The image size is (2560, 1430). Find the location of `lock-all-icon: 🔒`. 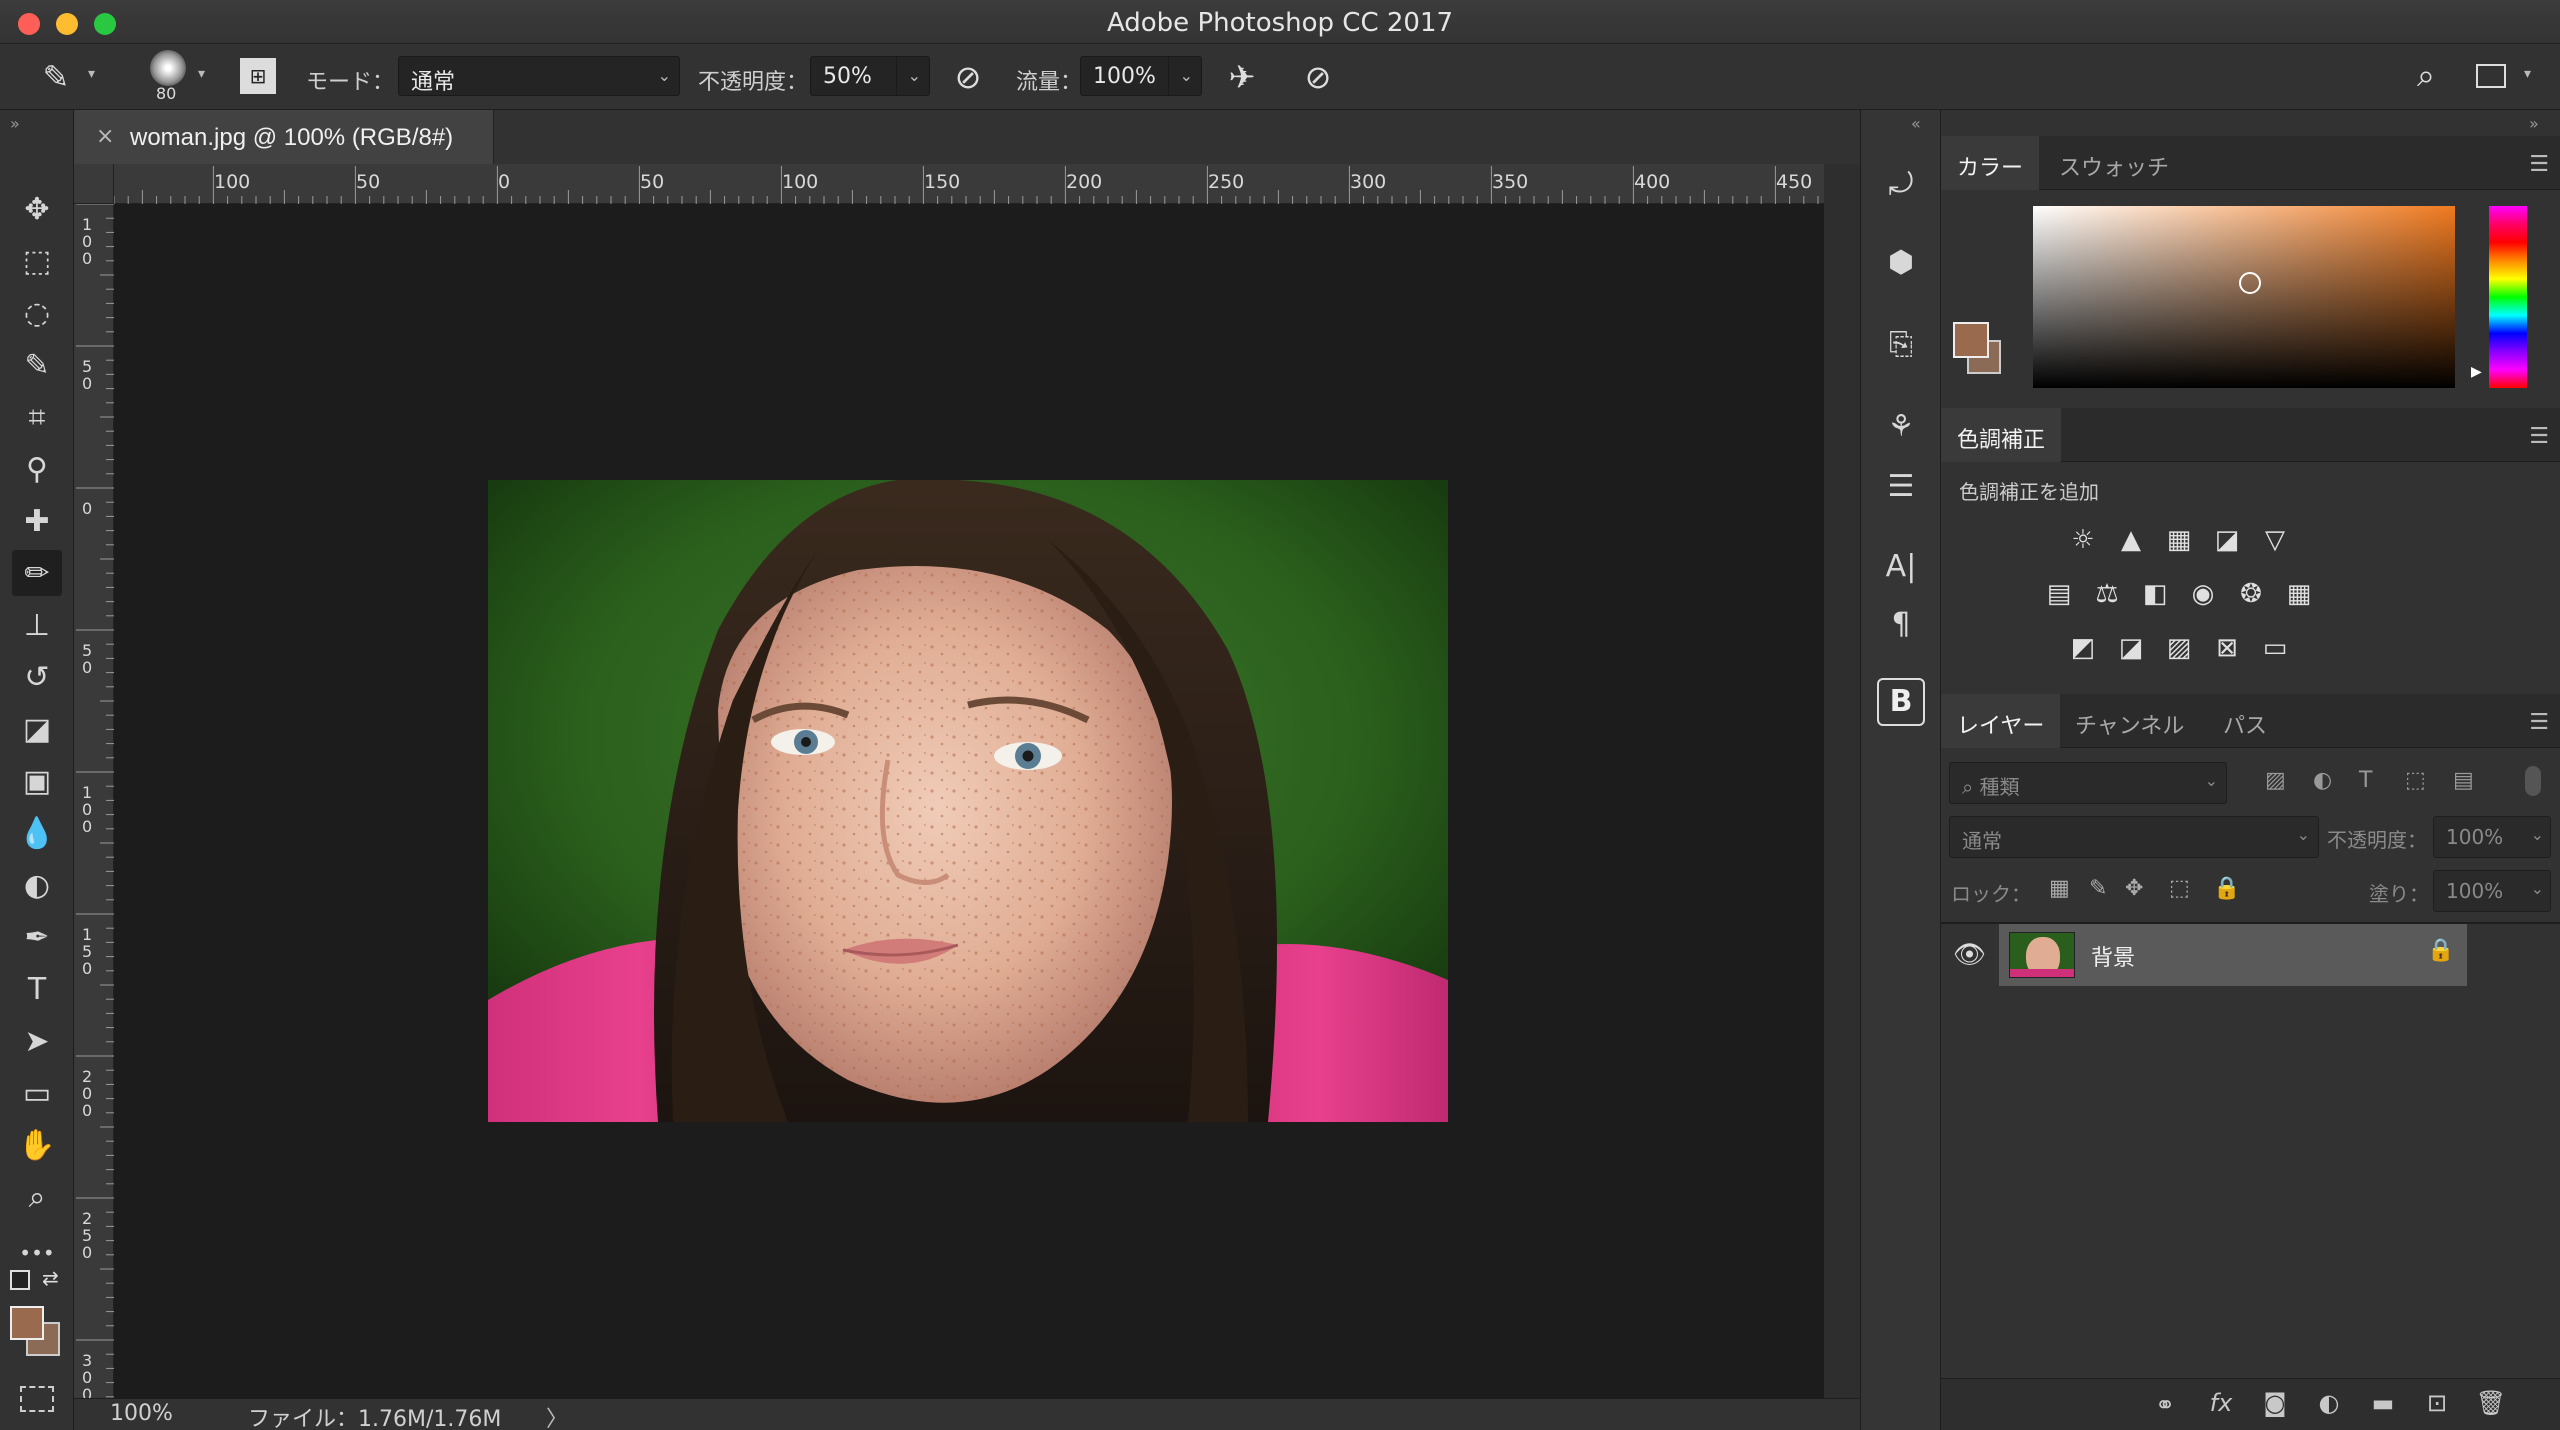

lock-all-icon: 🔒 is located at coordinates (2226, 888).